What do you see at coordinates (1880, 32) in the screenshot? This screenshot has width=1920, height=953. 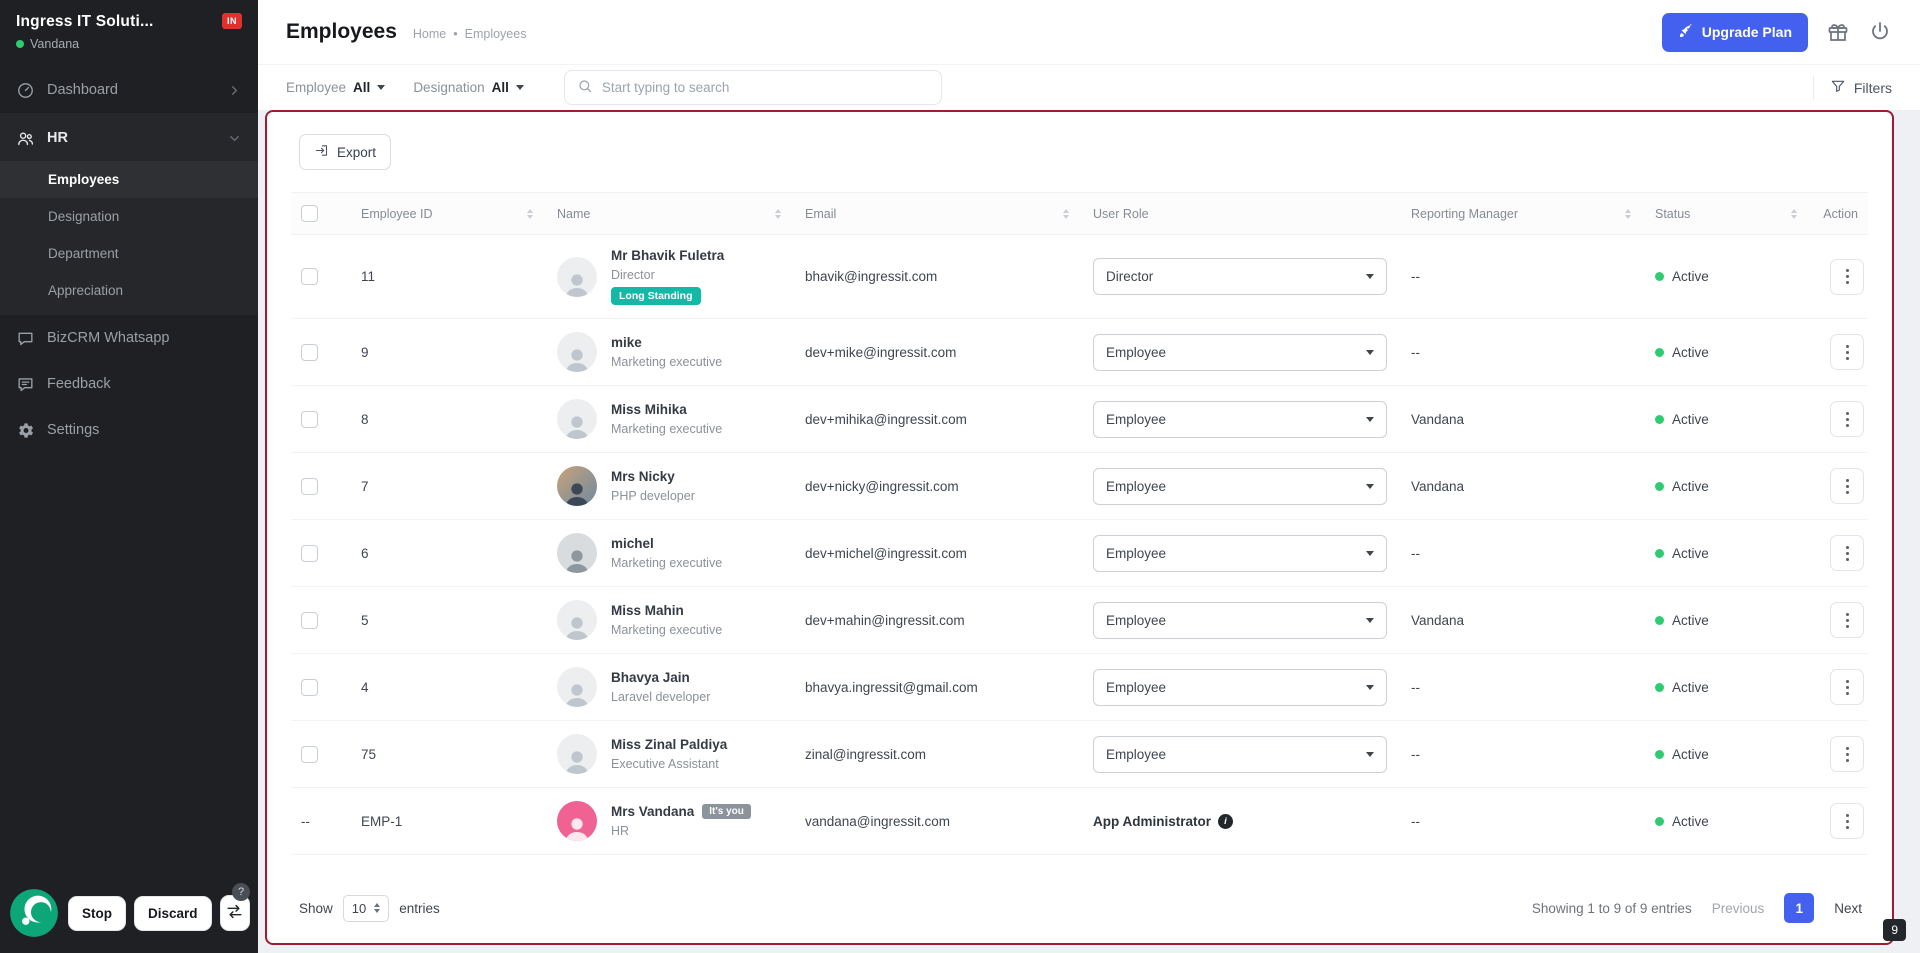 I see `logout-button` at bounding box center [1880, 32].